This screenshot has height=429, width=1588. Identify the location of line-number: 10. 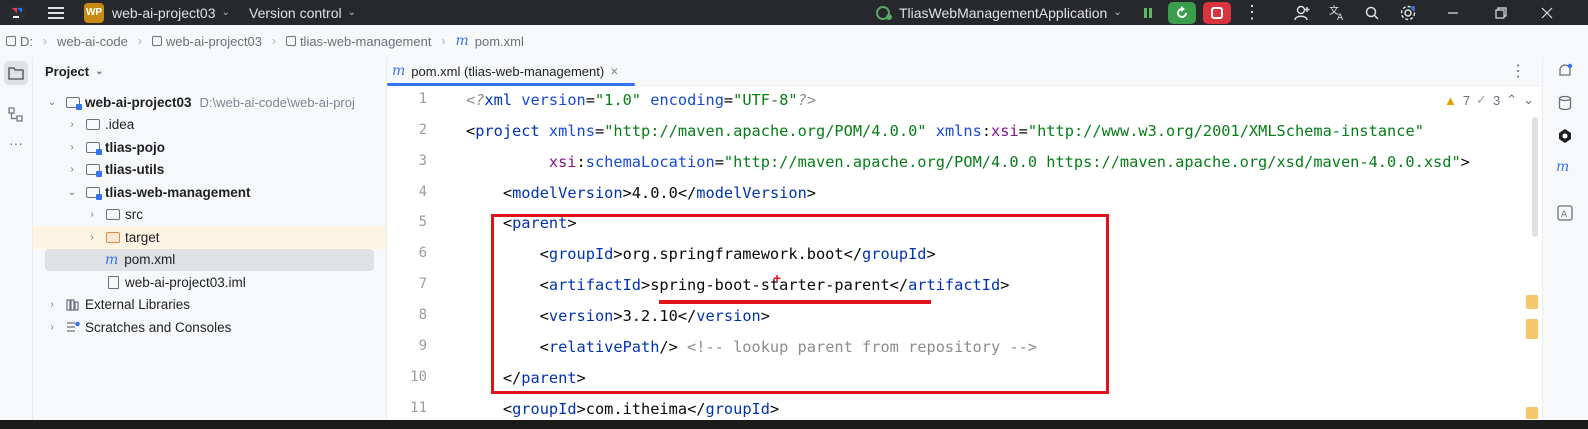
(418, 377).